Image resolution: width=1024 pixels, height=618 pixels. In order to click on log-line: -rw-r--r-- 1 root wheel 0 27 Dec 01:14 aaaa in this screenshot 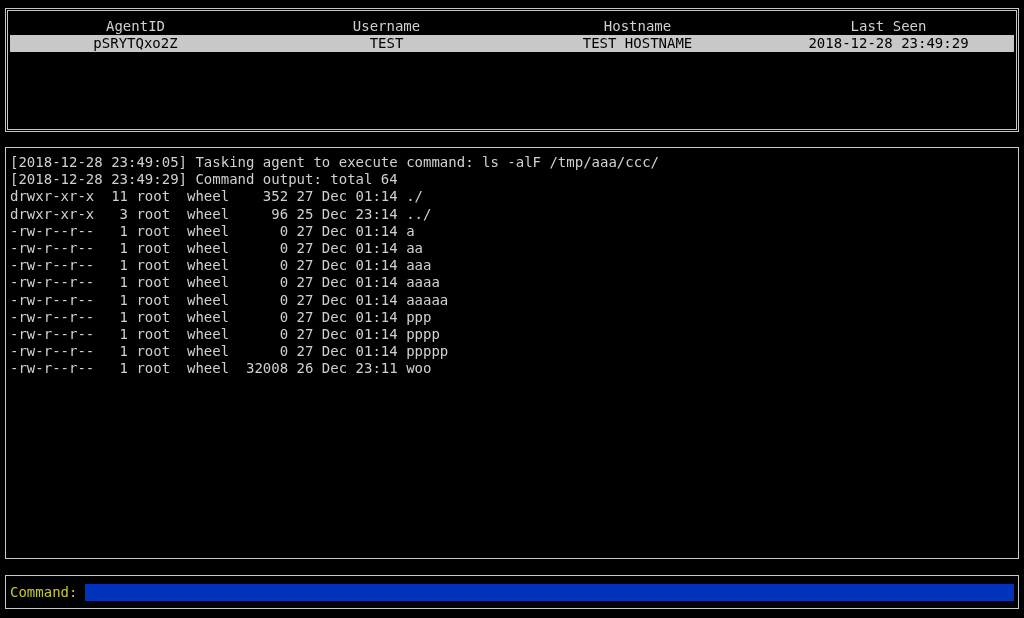, I will do `click(225, 283)`.